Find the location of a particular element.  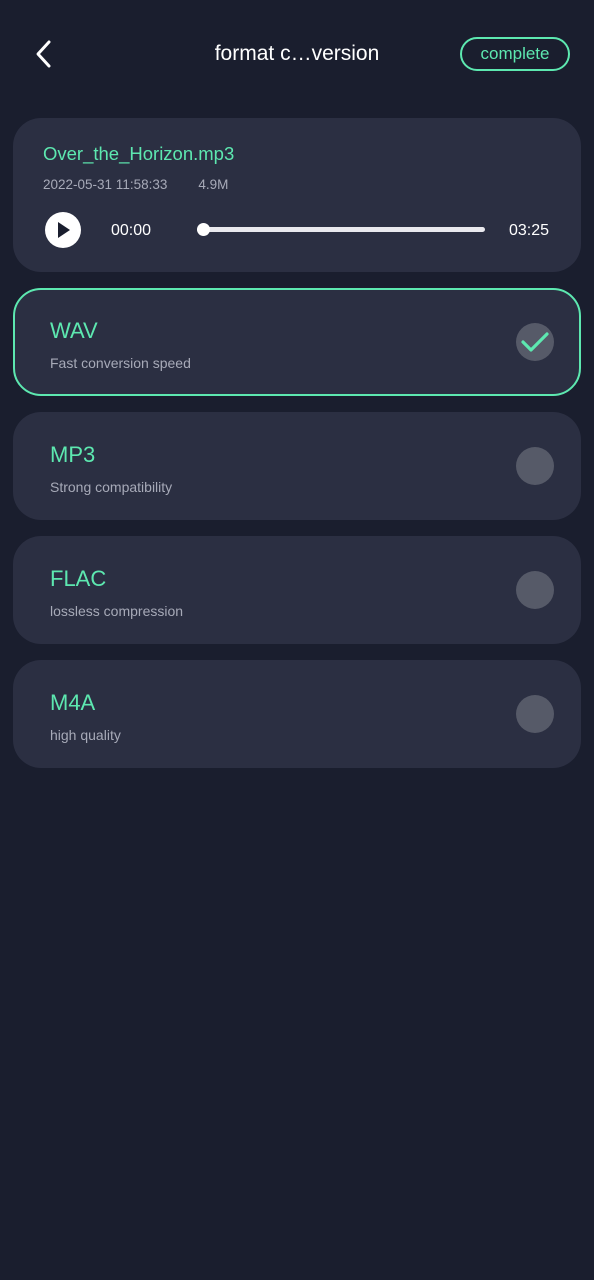

checkmark-icon is located at coordinates (535, 342).